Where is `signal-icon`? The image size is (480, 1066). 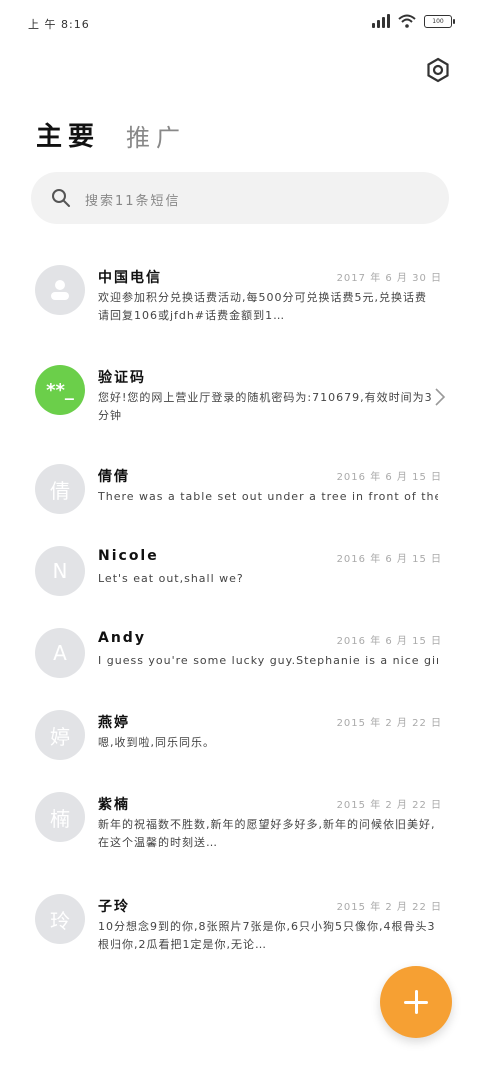
signal-icon is located at coordinates (381, 21).